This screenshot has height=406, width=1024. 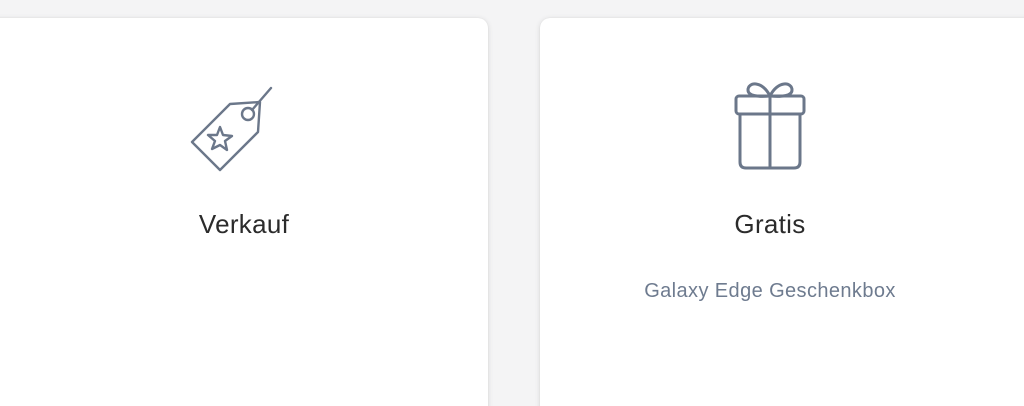 What do you see at coordinates (770, 224) in the screenshot?
I see `free-title: Gratis` at bounding box center [770, 224].